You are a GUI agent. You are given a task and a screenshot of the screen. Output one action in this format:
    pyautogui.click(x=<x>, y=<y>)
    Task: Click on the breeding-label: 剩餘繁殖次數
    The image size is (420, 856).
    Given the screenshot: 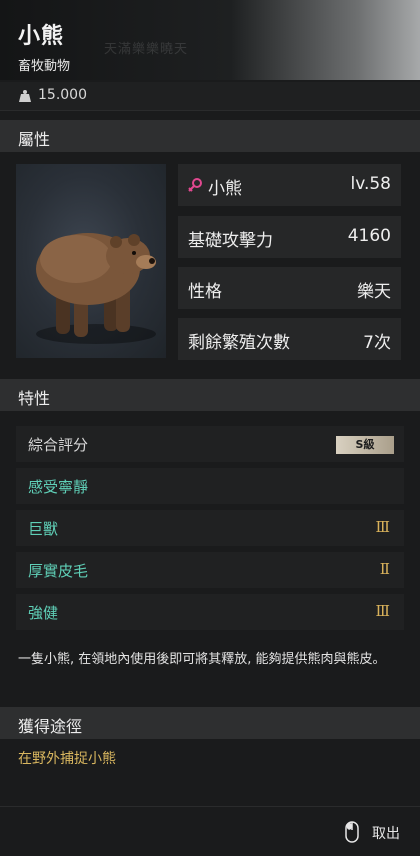 What is the action you would take?
    pyautogui.click(x=239, y=343)
    